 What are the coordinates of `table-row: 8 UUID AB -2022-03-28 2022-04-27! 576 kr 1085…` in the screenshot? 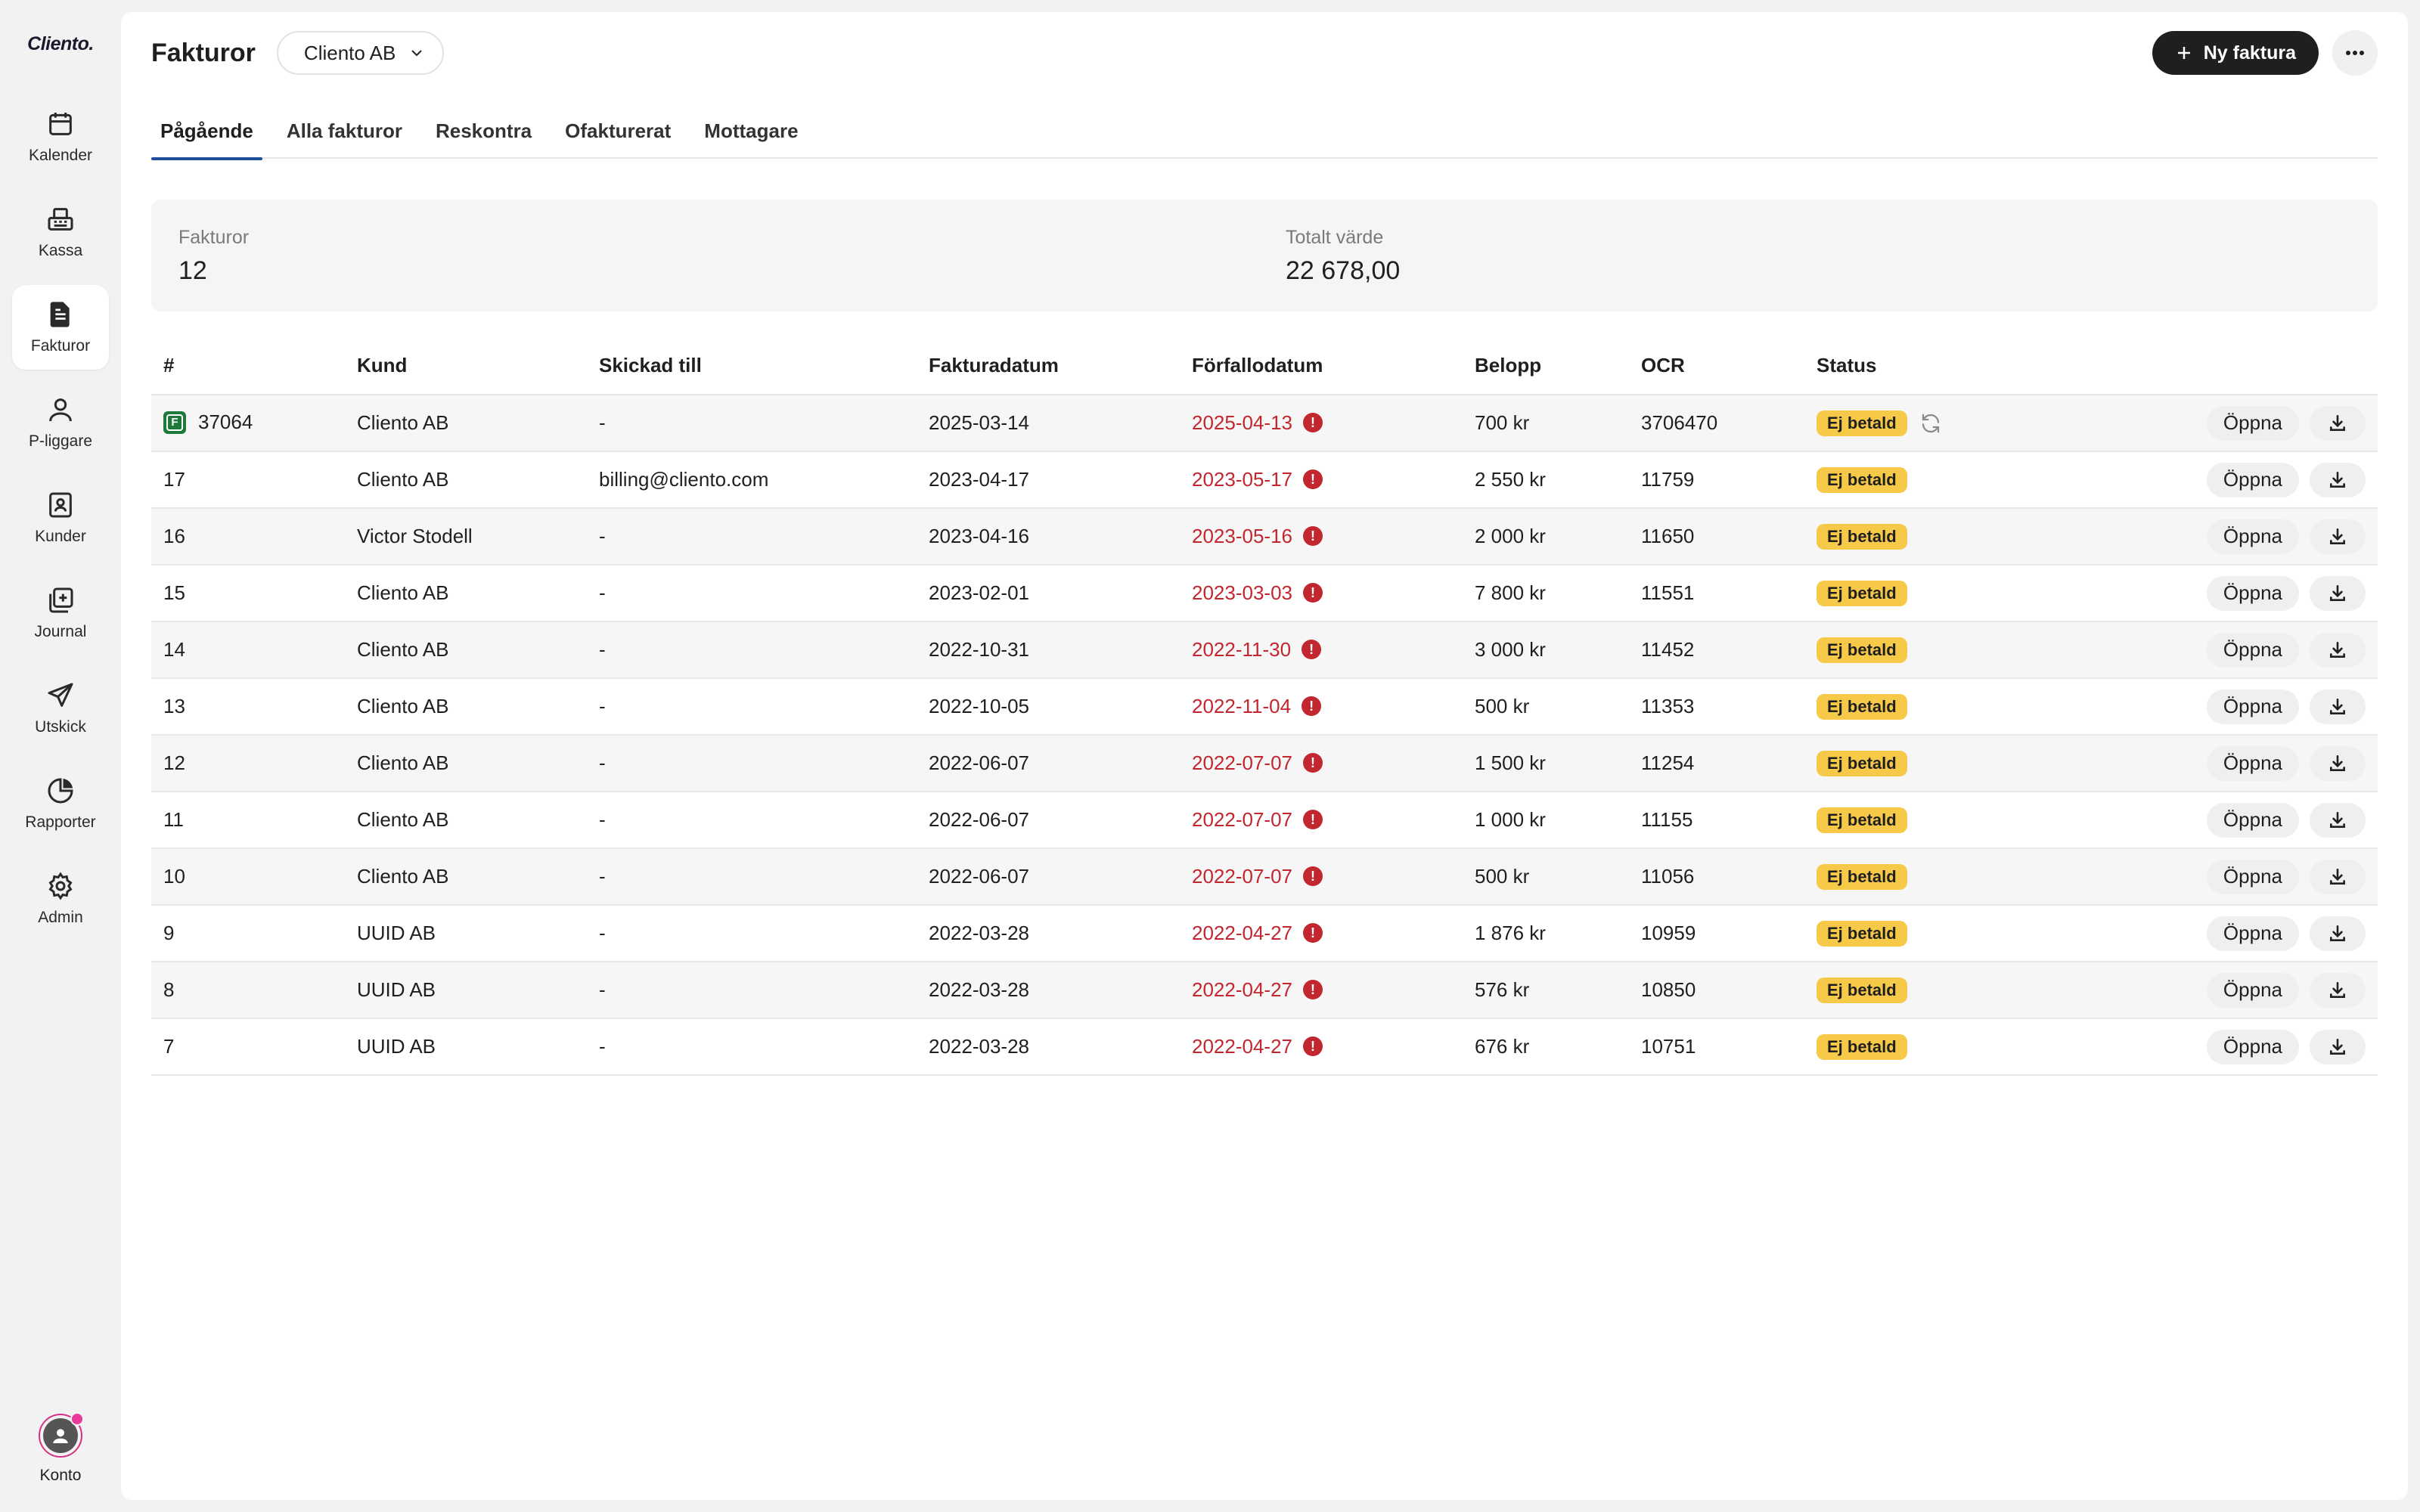 It's located at (1264, 990).